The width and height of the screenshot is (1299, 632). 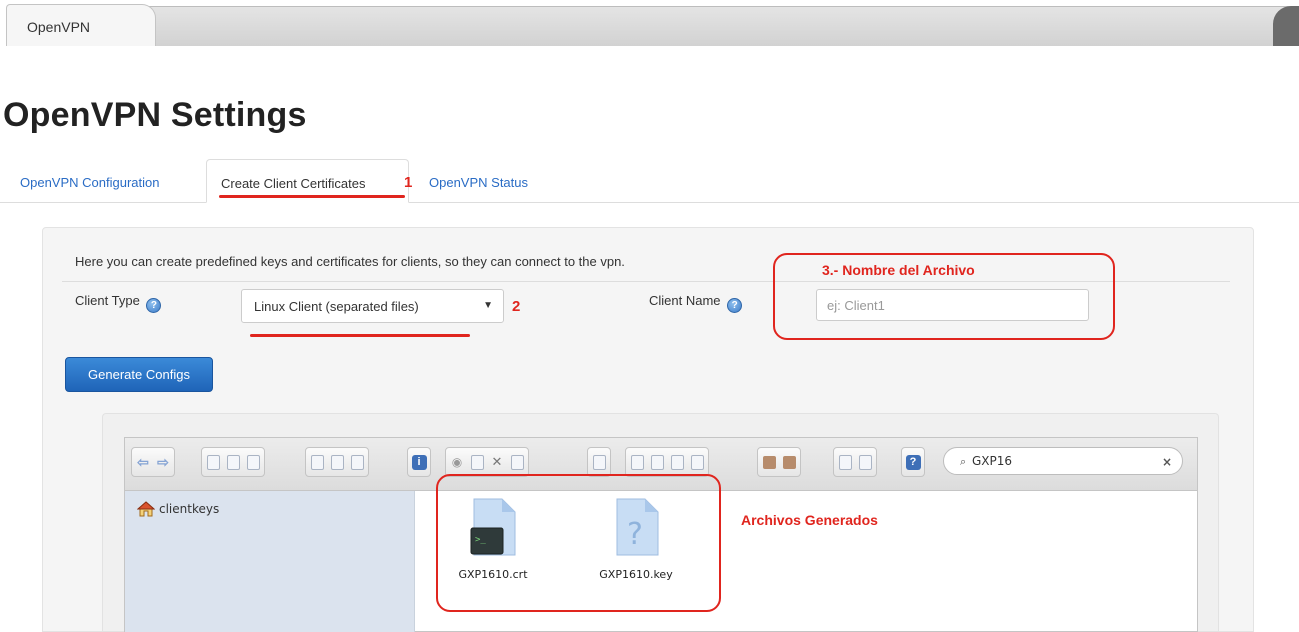 I want to click on toolbar-group-help: ?, so click(x=913, y=462).